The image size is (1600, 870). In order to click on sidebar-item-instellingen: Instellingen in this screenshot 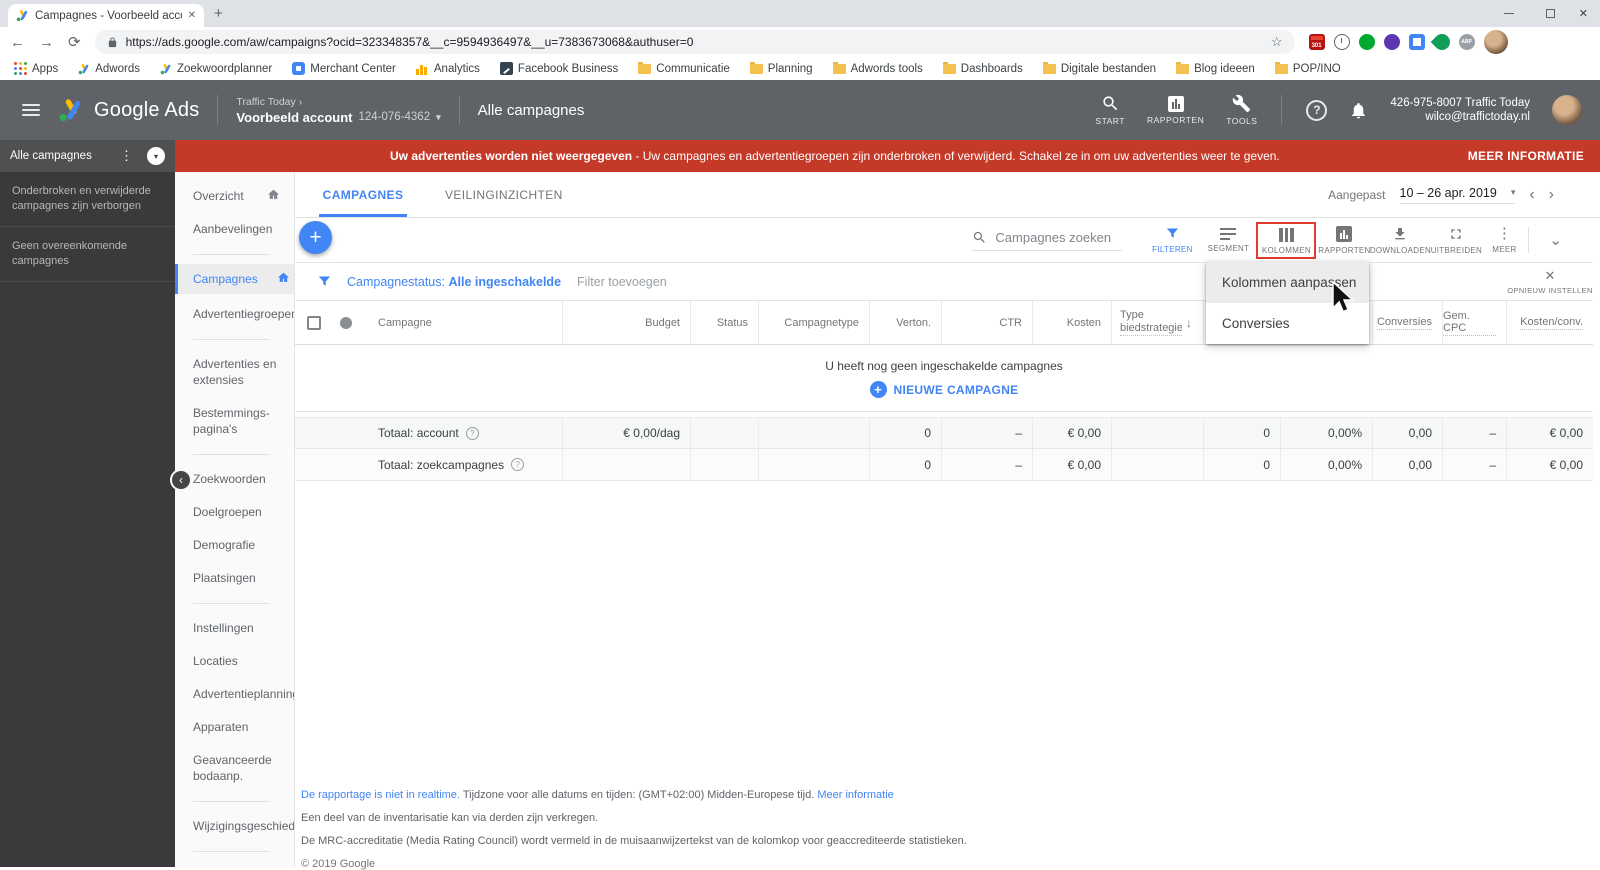, I will do `click(240, 628)`.